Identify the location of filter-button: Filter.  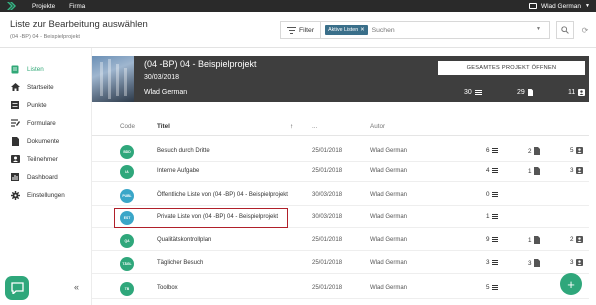
(301, 30).